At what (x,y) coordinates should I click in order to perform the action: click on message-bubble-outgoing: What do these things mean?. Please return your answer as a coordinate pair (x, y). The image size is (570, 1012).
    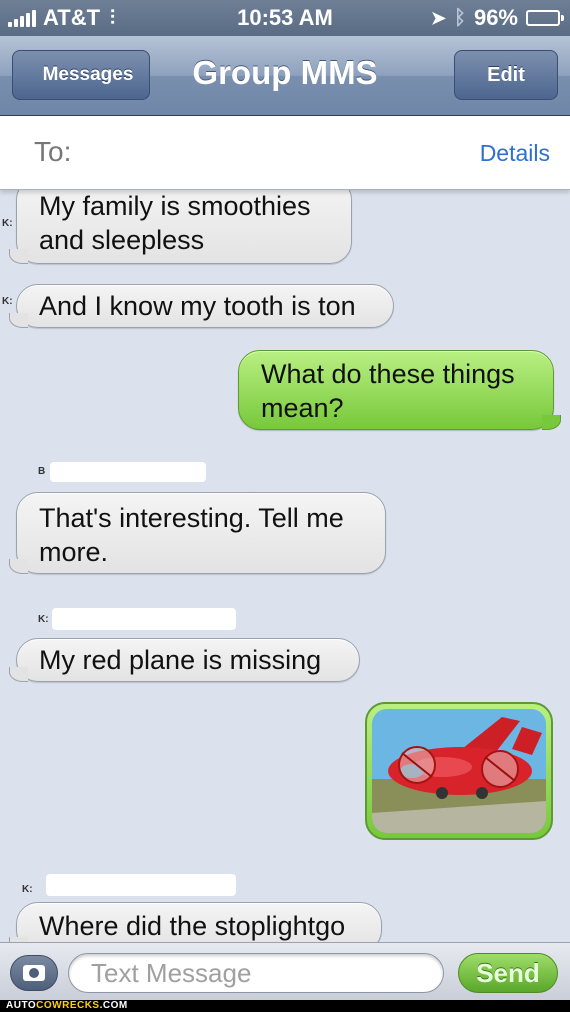
    Looking at the image, I should click on (399, 390).